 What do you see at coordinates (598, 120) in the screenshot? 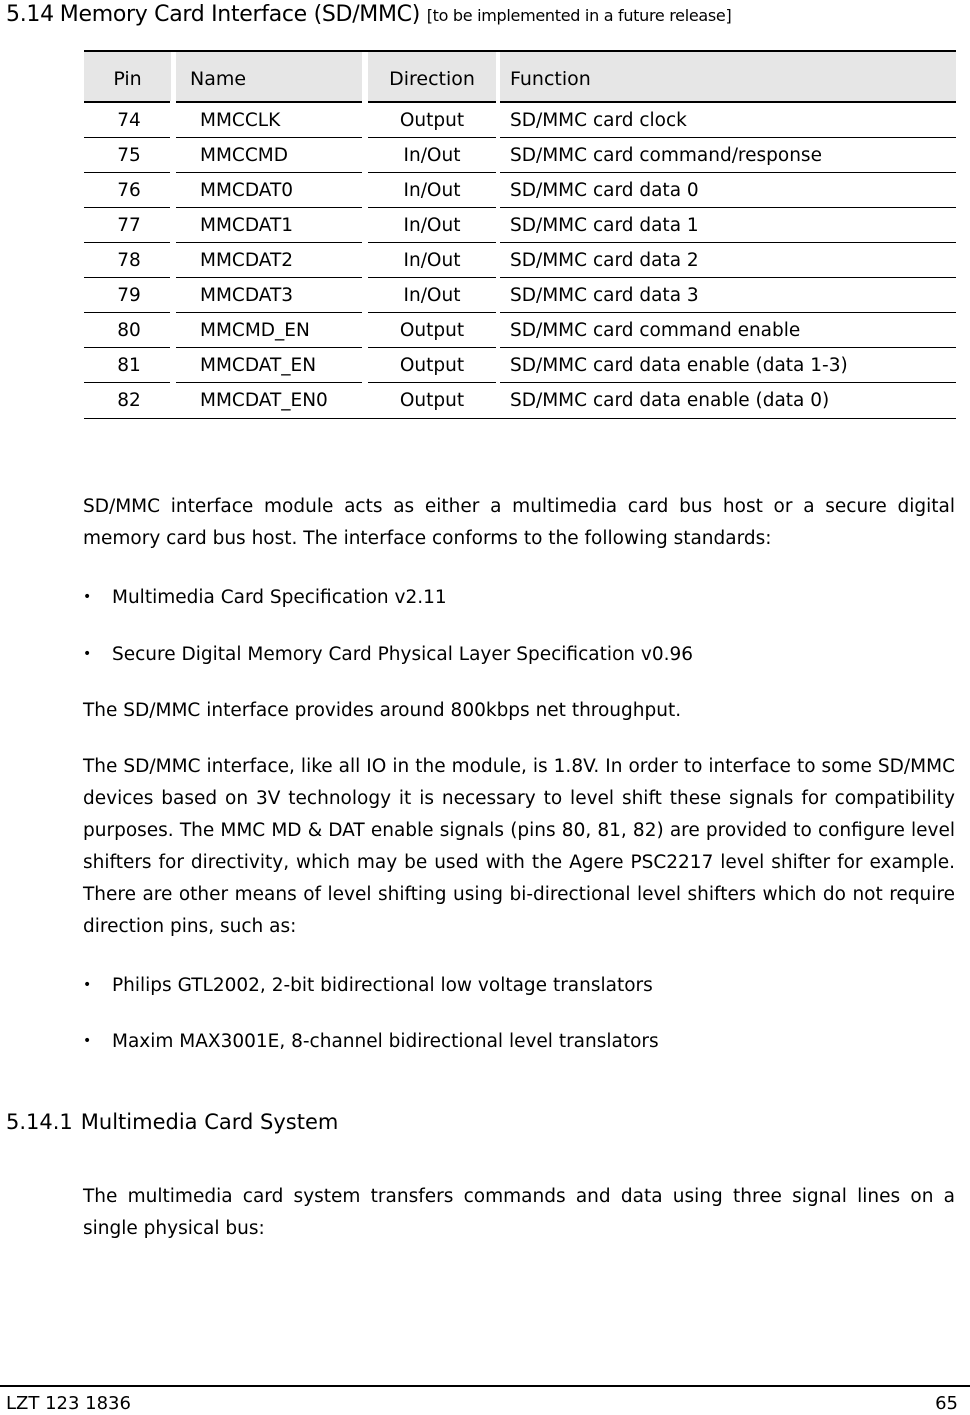
I see `cell-function: SD/MMC card clock` at bounding box center [598, 120].